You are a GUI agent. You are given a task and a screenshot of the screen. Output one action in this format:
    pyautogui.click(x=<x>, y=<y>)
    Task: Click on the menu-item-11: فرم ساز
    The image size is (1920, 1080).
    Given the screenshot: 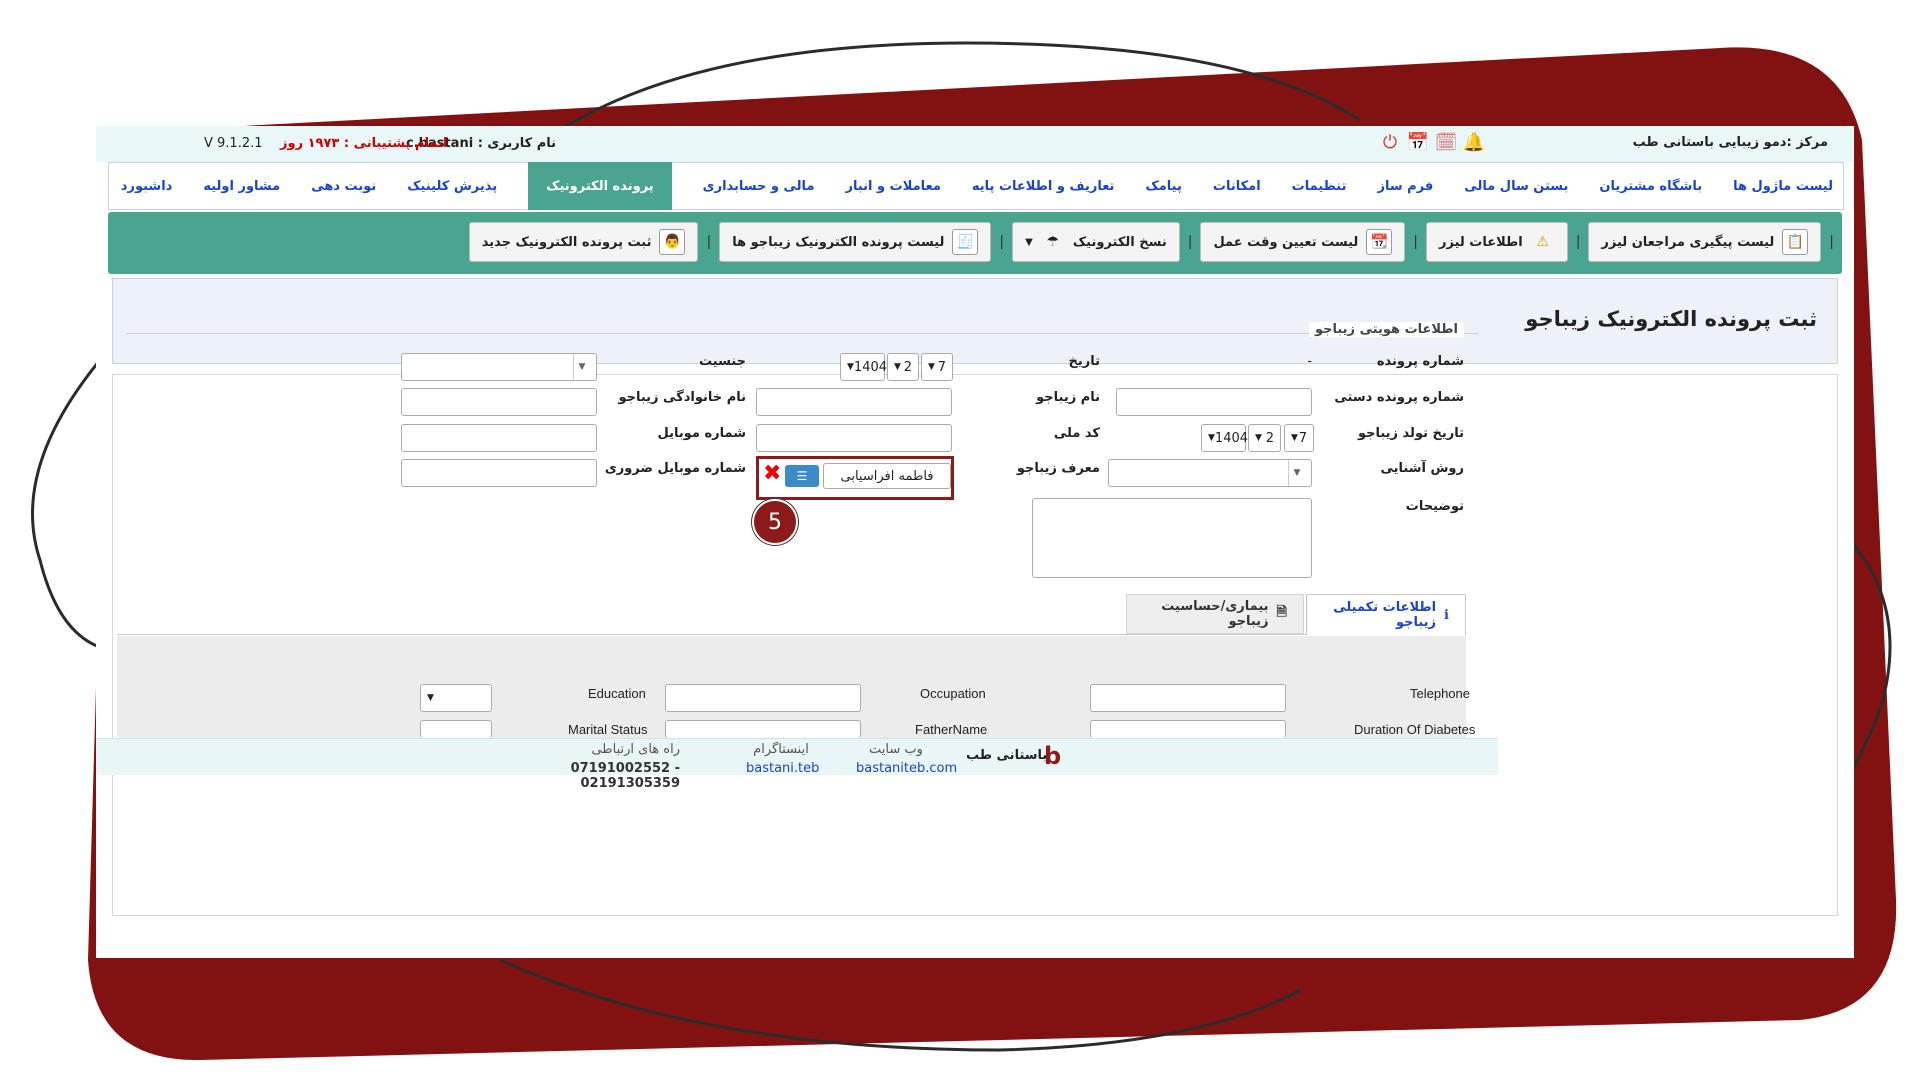 What is the action you would take?
    pyautogui.click(x=1405, y=186)
    